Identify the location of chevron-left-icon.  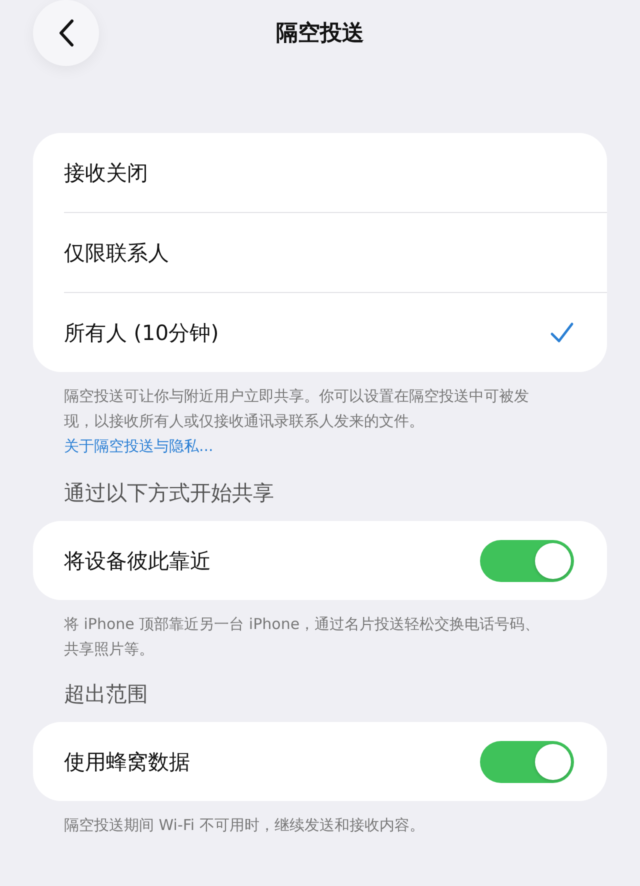
(66, 33).